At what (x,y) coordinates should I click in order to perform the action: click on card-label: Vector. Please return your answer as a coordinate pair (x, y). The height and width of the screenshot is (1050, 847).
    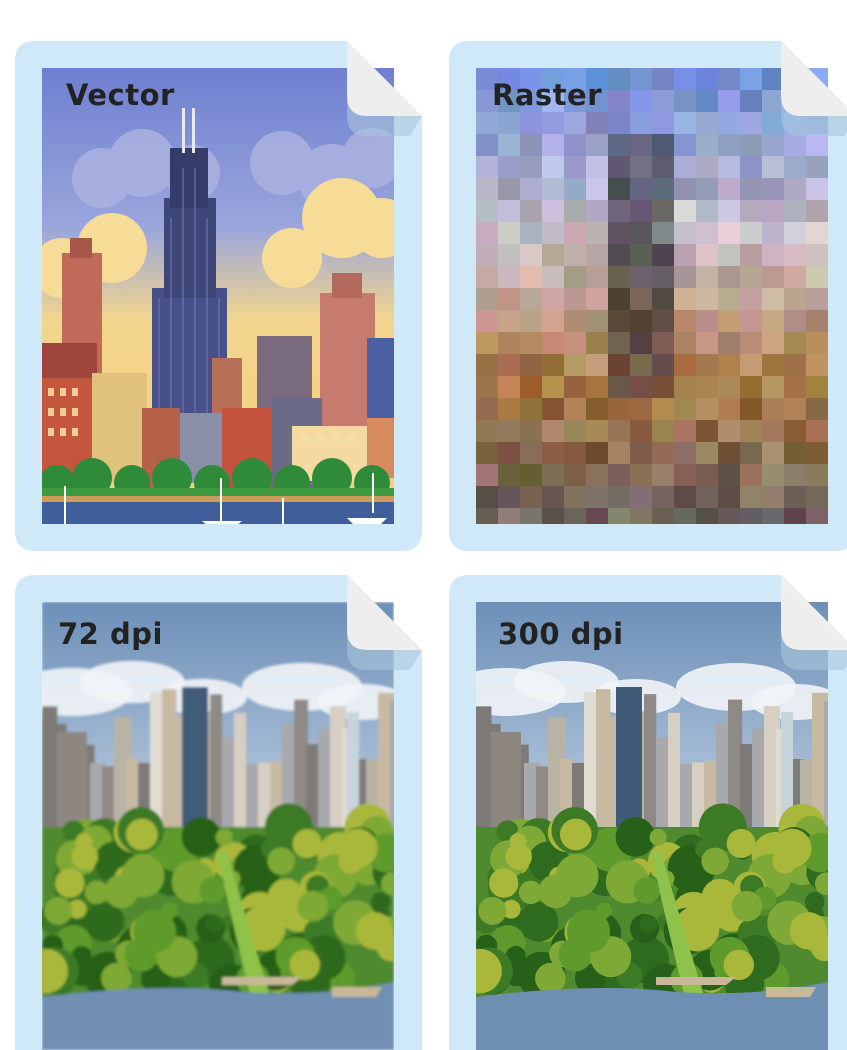
    Looking at the image, I should click on (120, 95).